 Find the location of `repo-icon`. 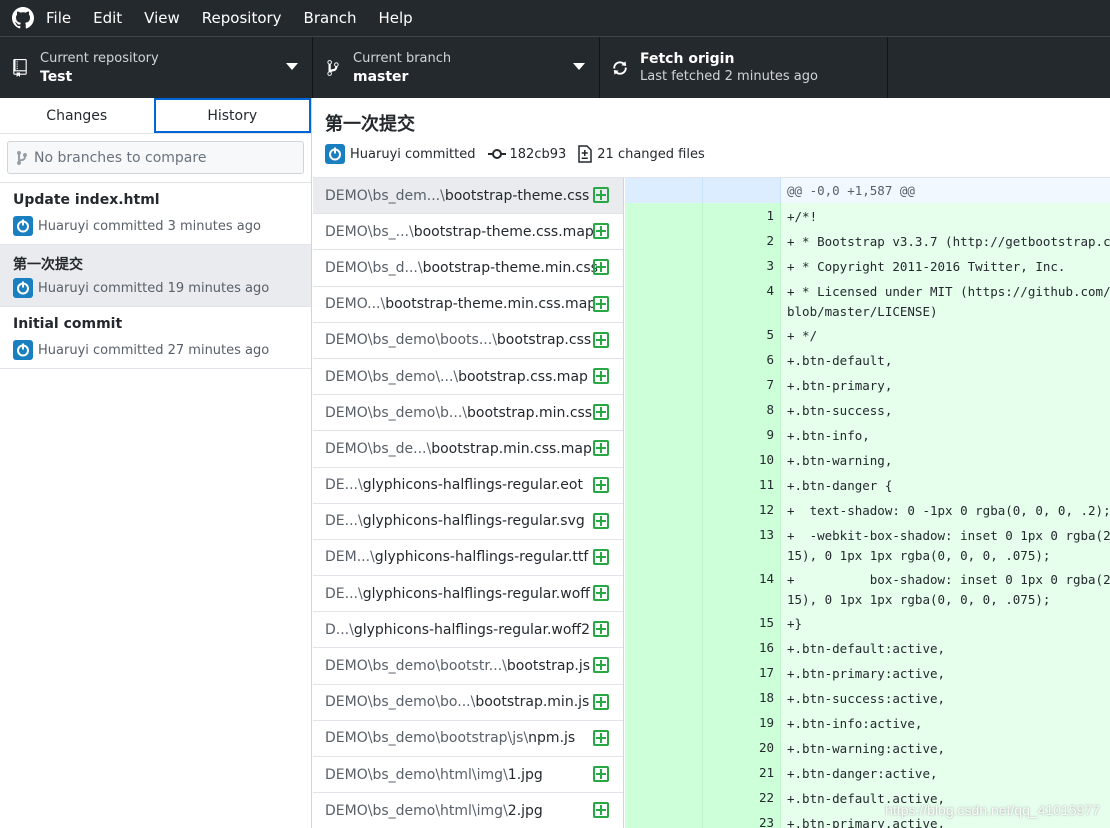

repo-icon is located at coordinates (20, 67).